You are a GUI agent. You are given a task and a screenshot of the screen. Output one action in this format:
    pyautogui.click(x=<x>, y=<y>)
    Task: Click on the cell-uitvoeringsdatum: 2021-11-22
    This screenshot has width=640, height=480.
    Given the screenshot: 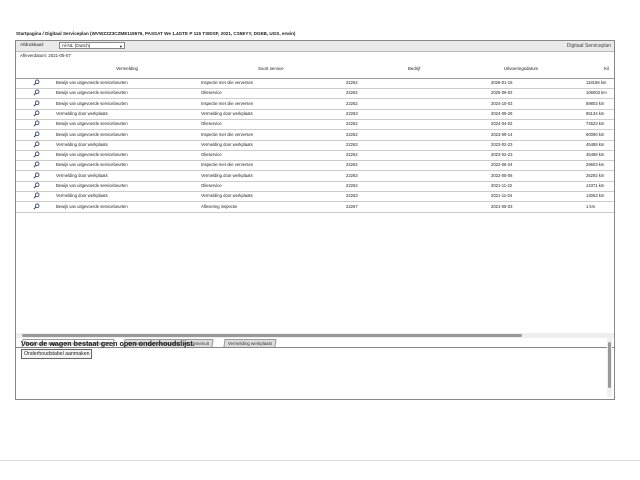 What is the action you would take?
    pyautogui.click(x=502, y=185)
    